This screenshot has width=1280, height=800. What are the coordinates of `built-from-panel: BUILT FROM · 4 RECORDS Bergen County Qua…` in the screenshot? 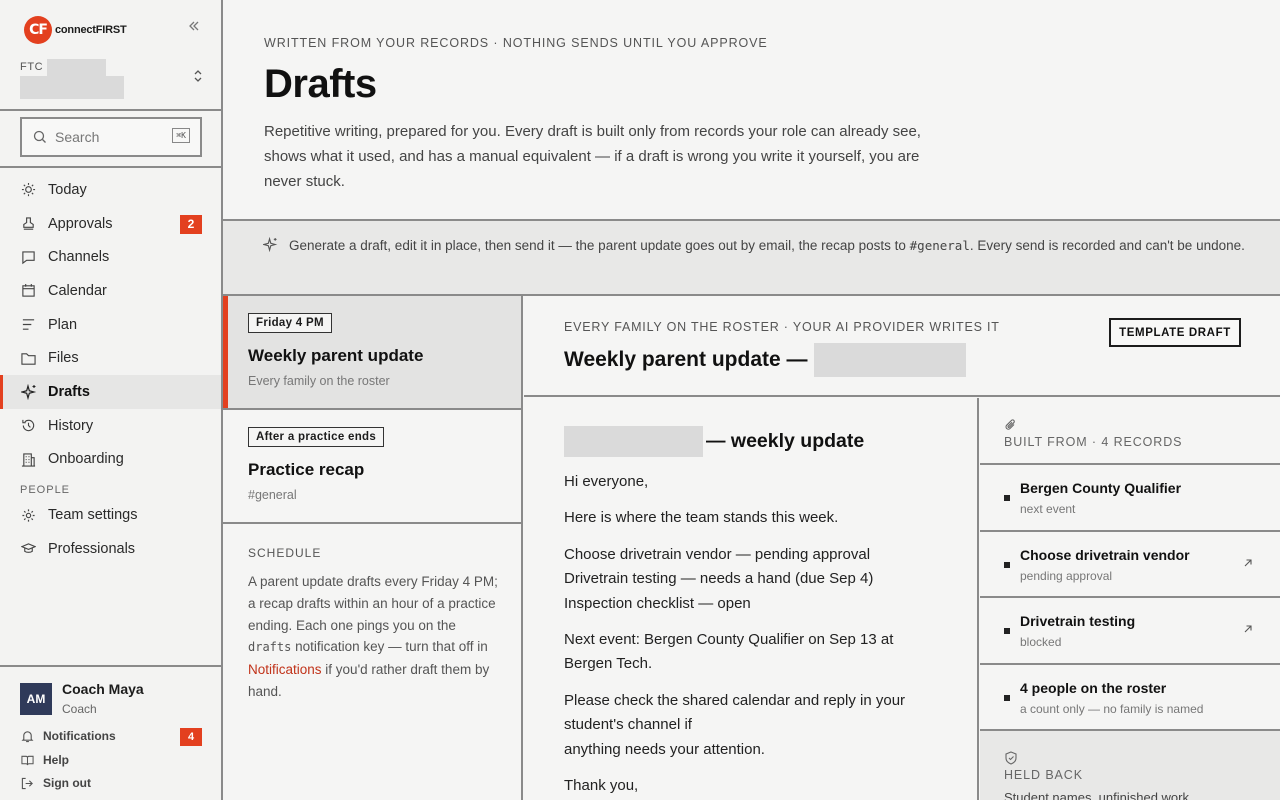 It's located at (1130, 599).